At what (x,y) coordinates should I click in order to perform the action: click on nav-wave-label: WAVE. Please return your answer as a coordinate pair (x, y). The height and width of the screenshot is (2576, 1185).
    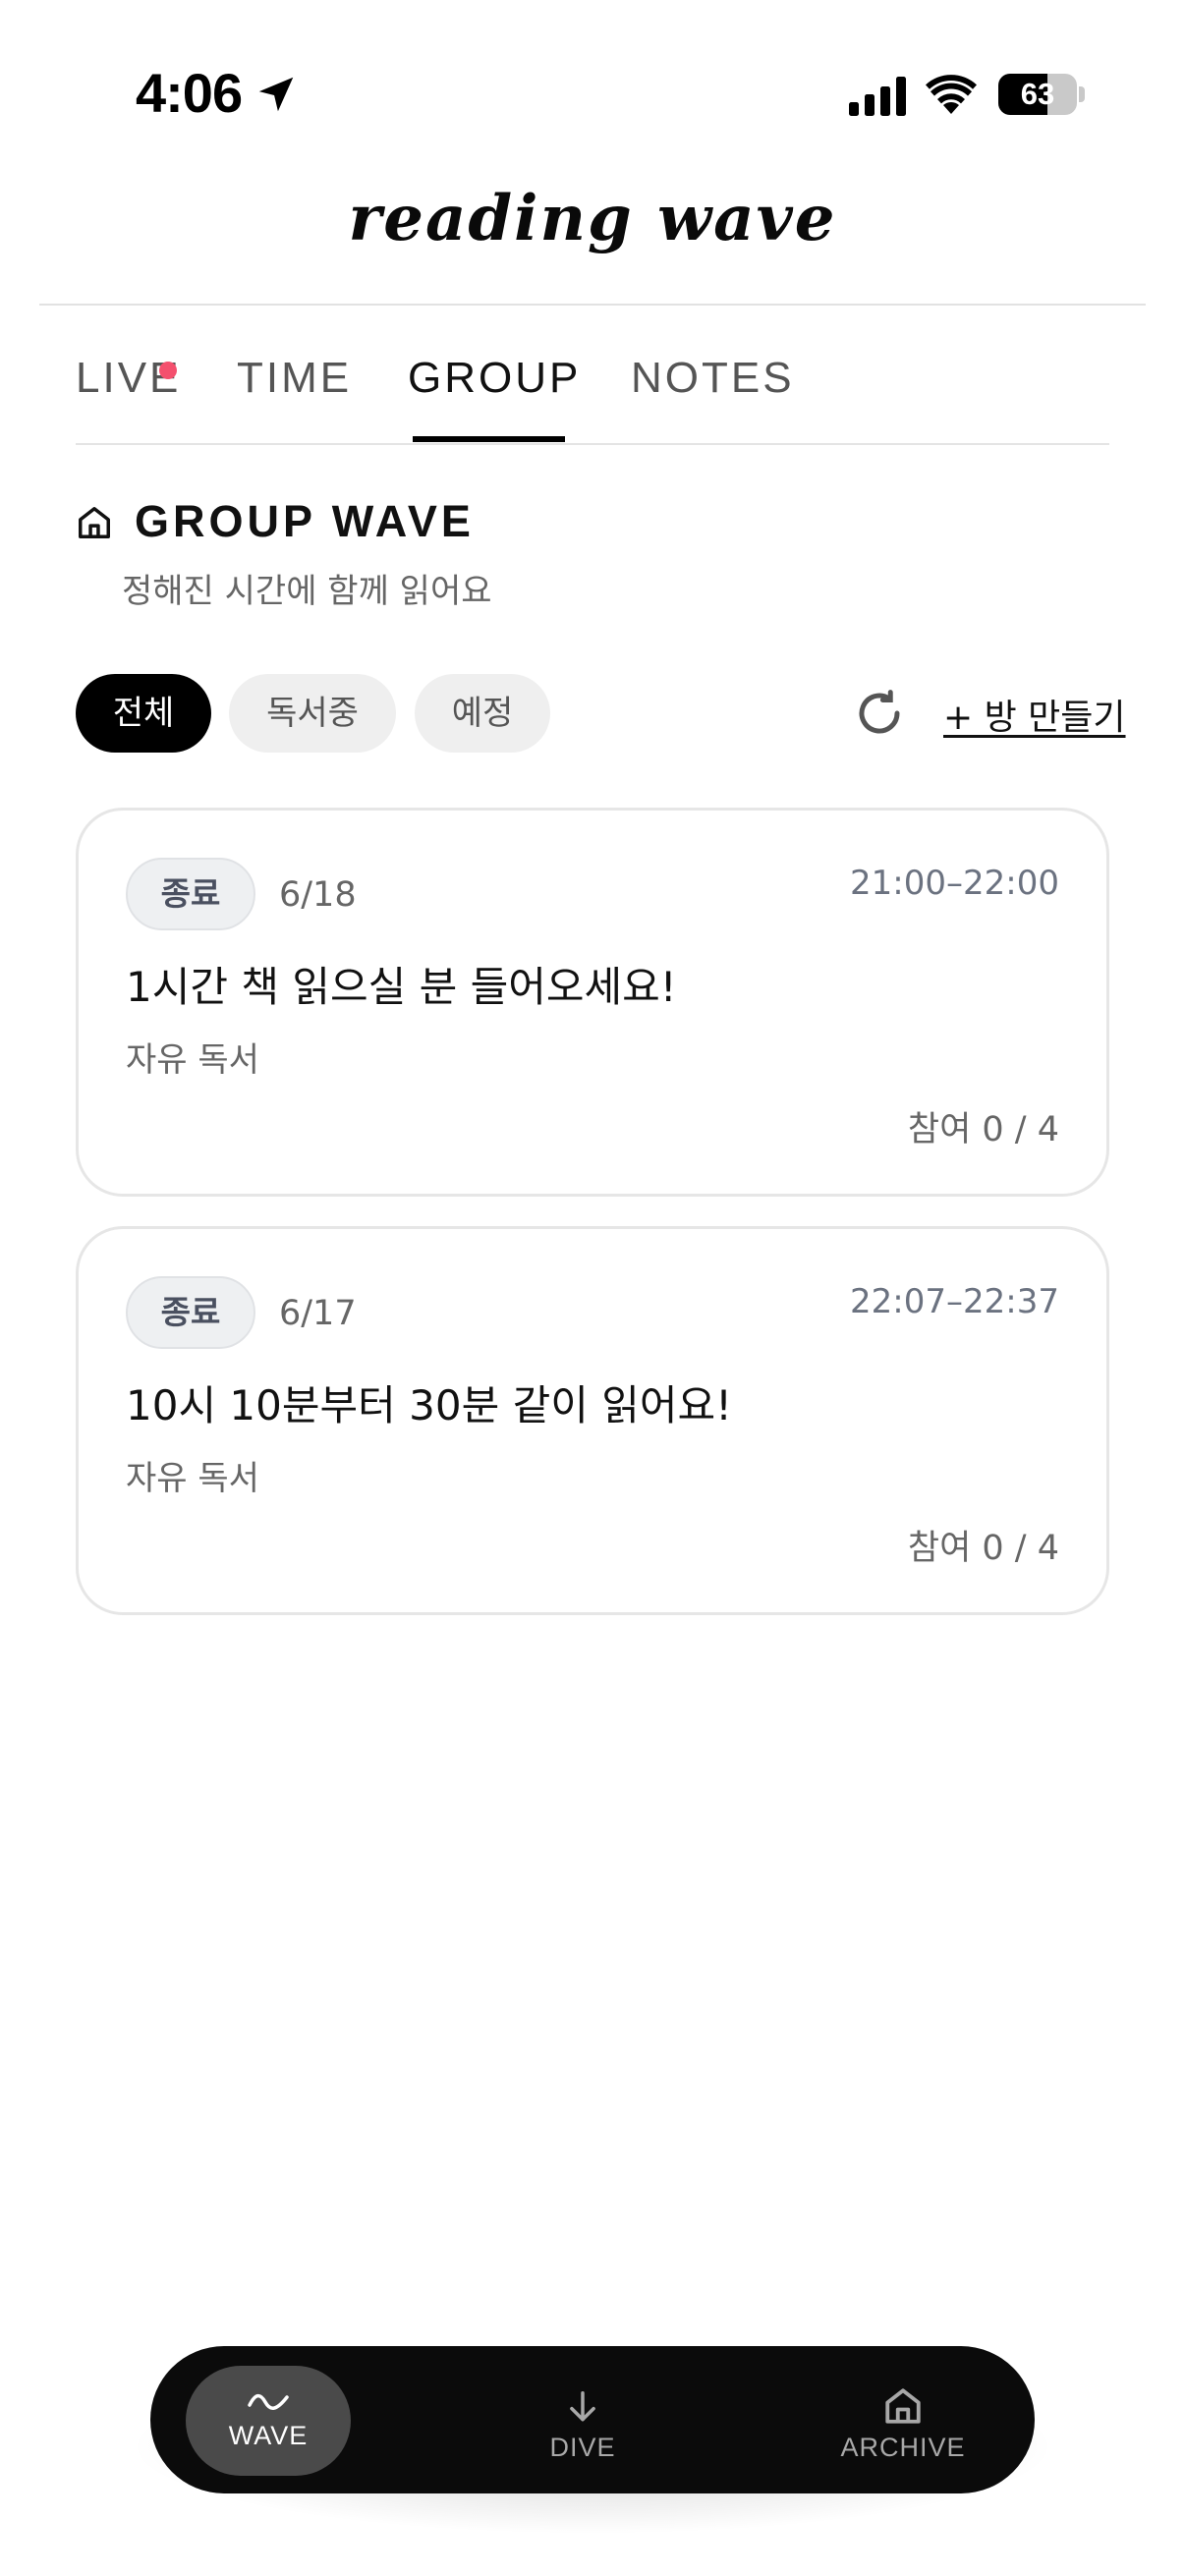
    Looking at the image, I should click on (268, 2435).